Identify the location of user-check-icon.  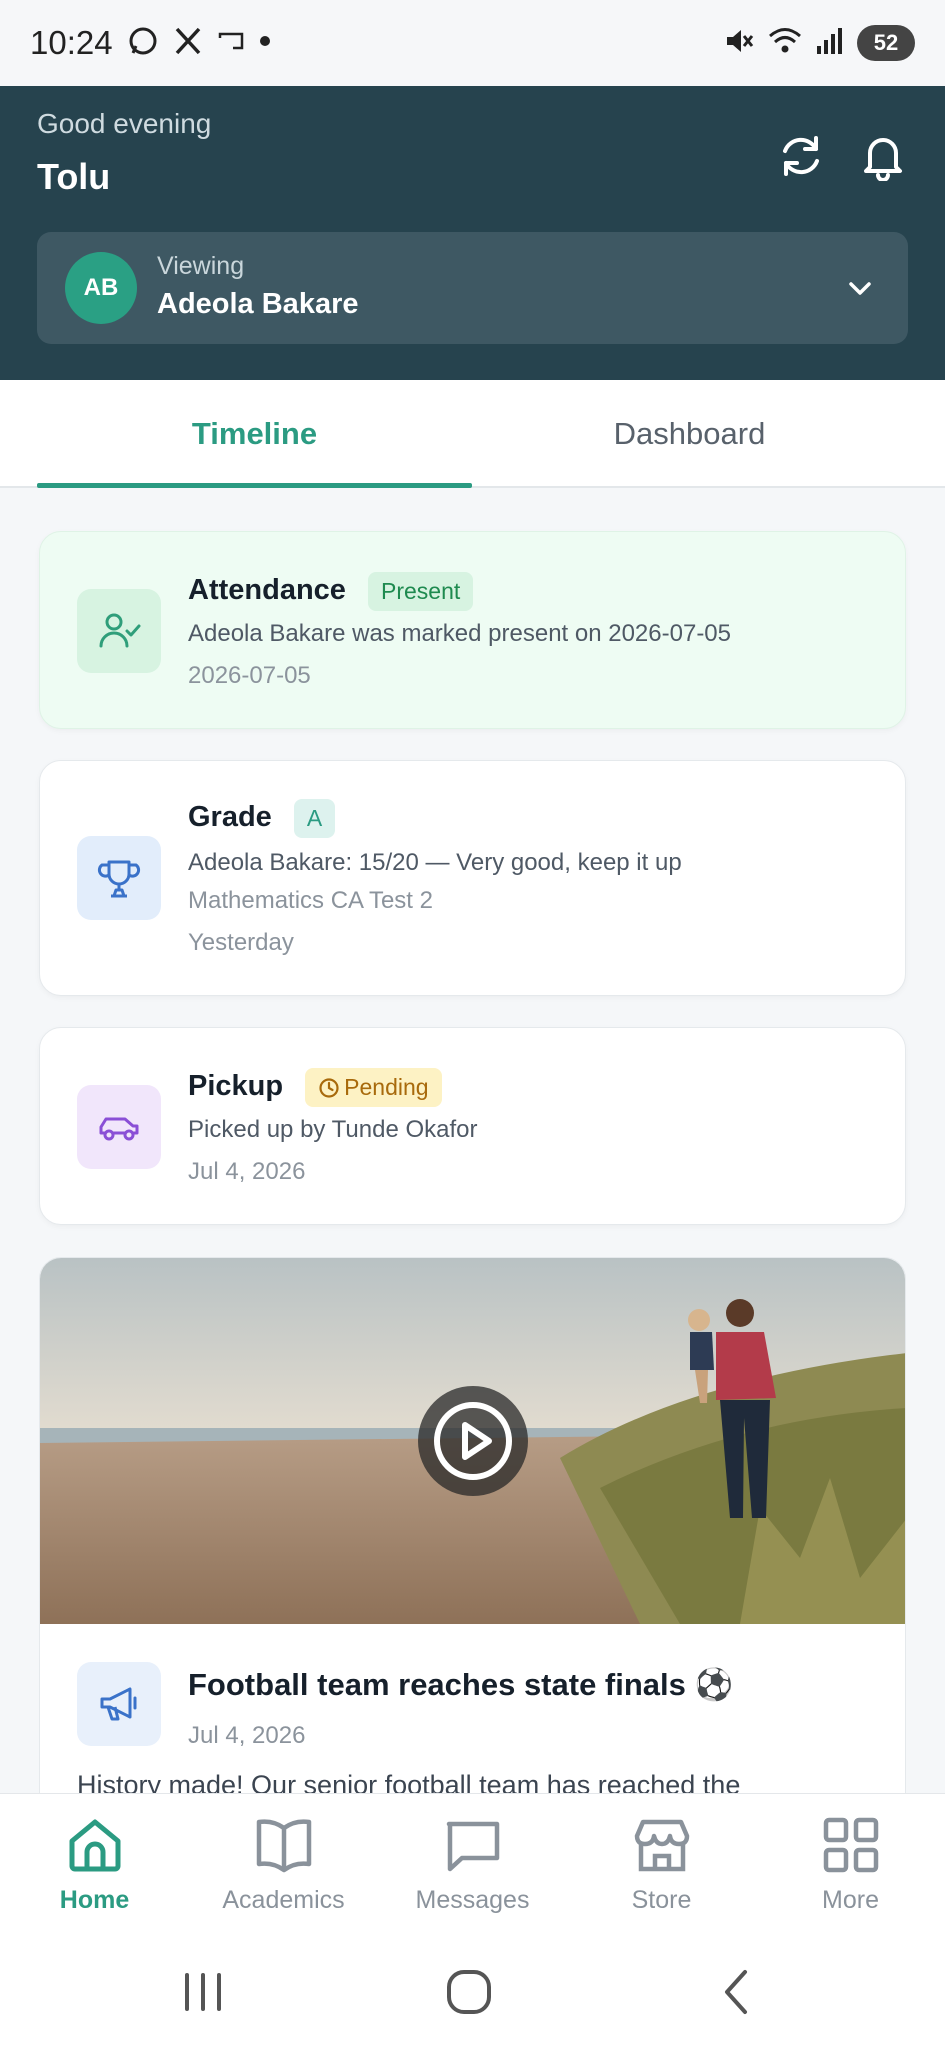
(120, 630).